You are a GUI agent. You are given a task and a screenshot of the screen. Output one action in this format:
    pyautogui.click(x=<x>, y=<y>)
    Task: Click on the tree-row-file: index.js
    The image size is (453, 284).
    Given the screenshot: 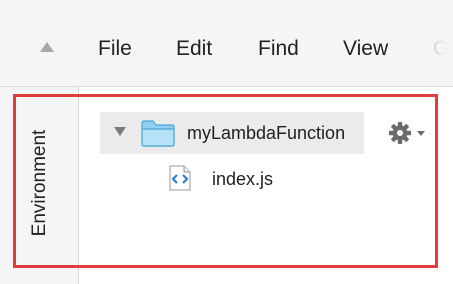 What is the action you would take?
    pyautogui.click(x=243, y=179)
    